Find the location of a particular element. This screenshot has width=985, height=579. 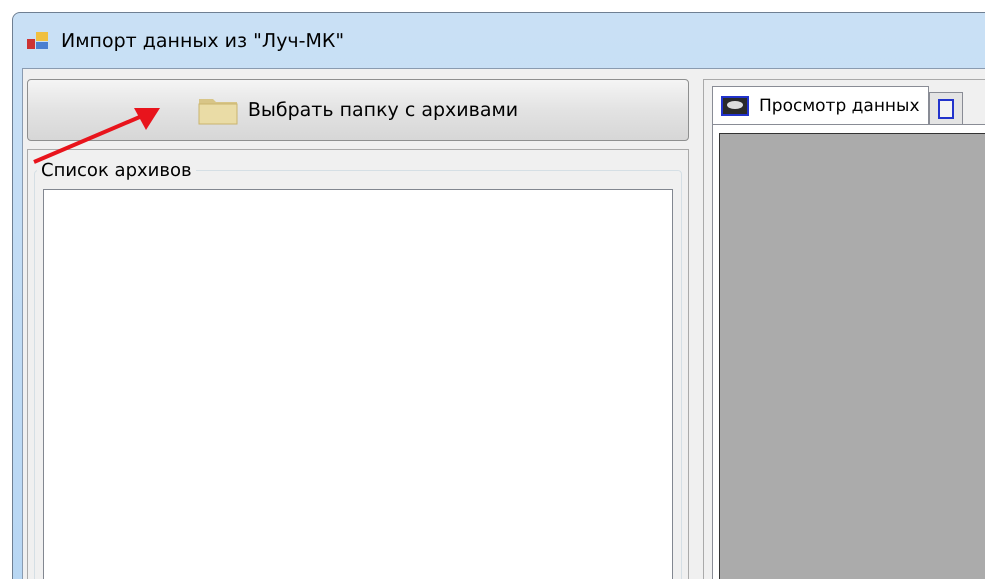

monitor-icon is located at coordinates (735, 105).